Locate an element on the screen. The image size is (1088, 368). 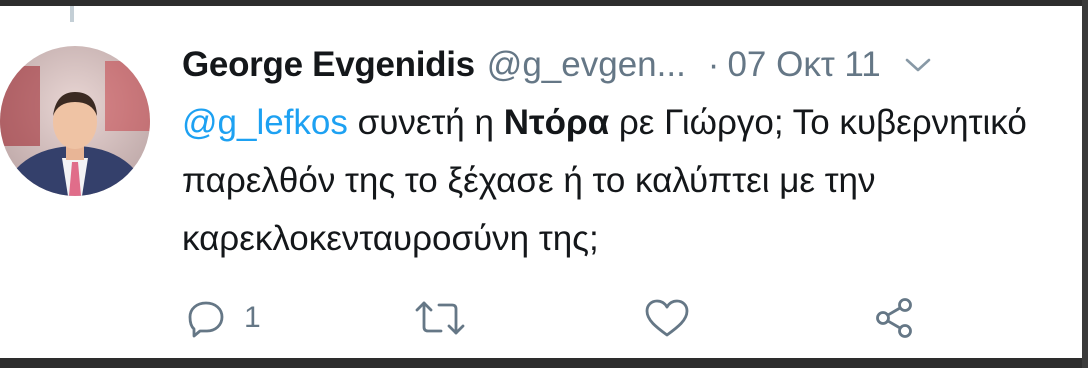
share-icon is located at coordinates (895, 318).